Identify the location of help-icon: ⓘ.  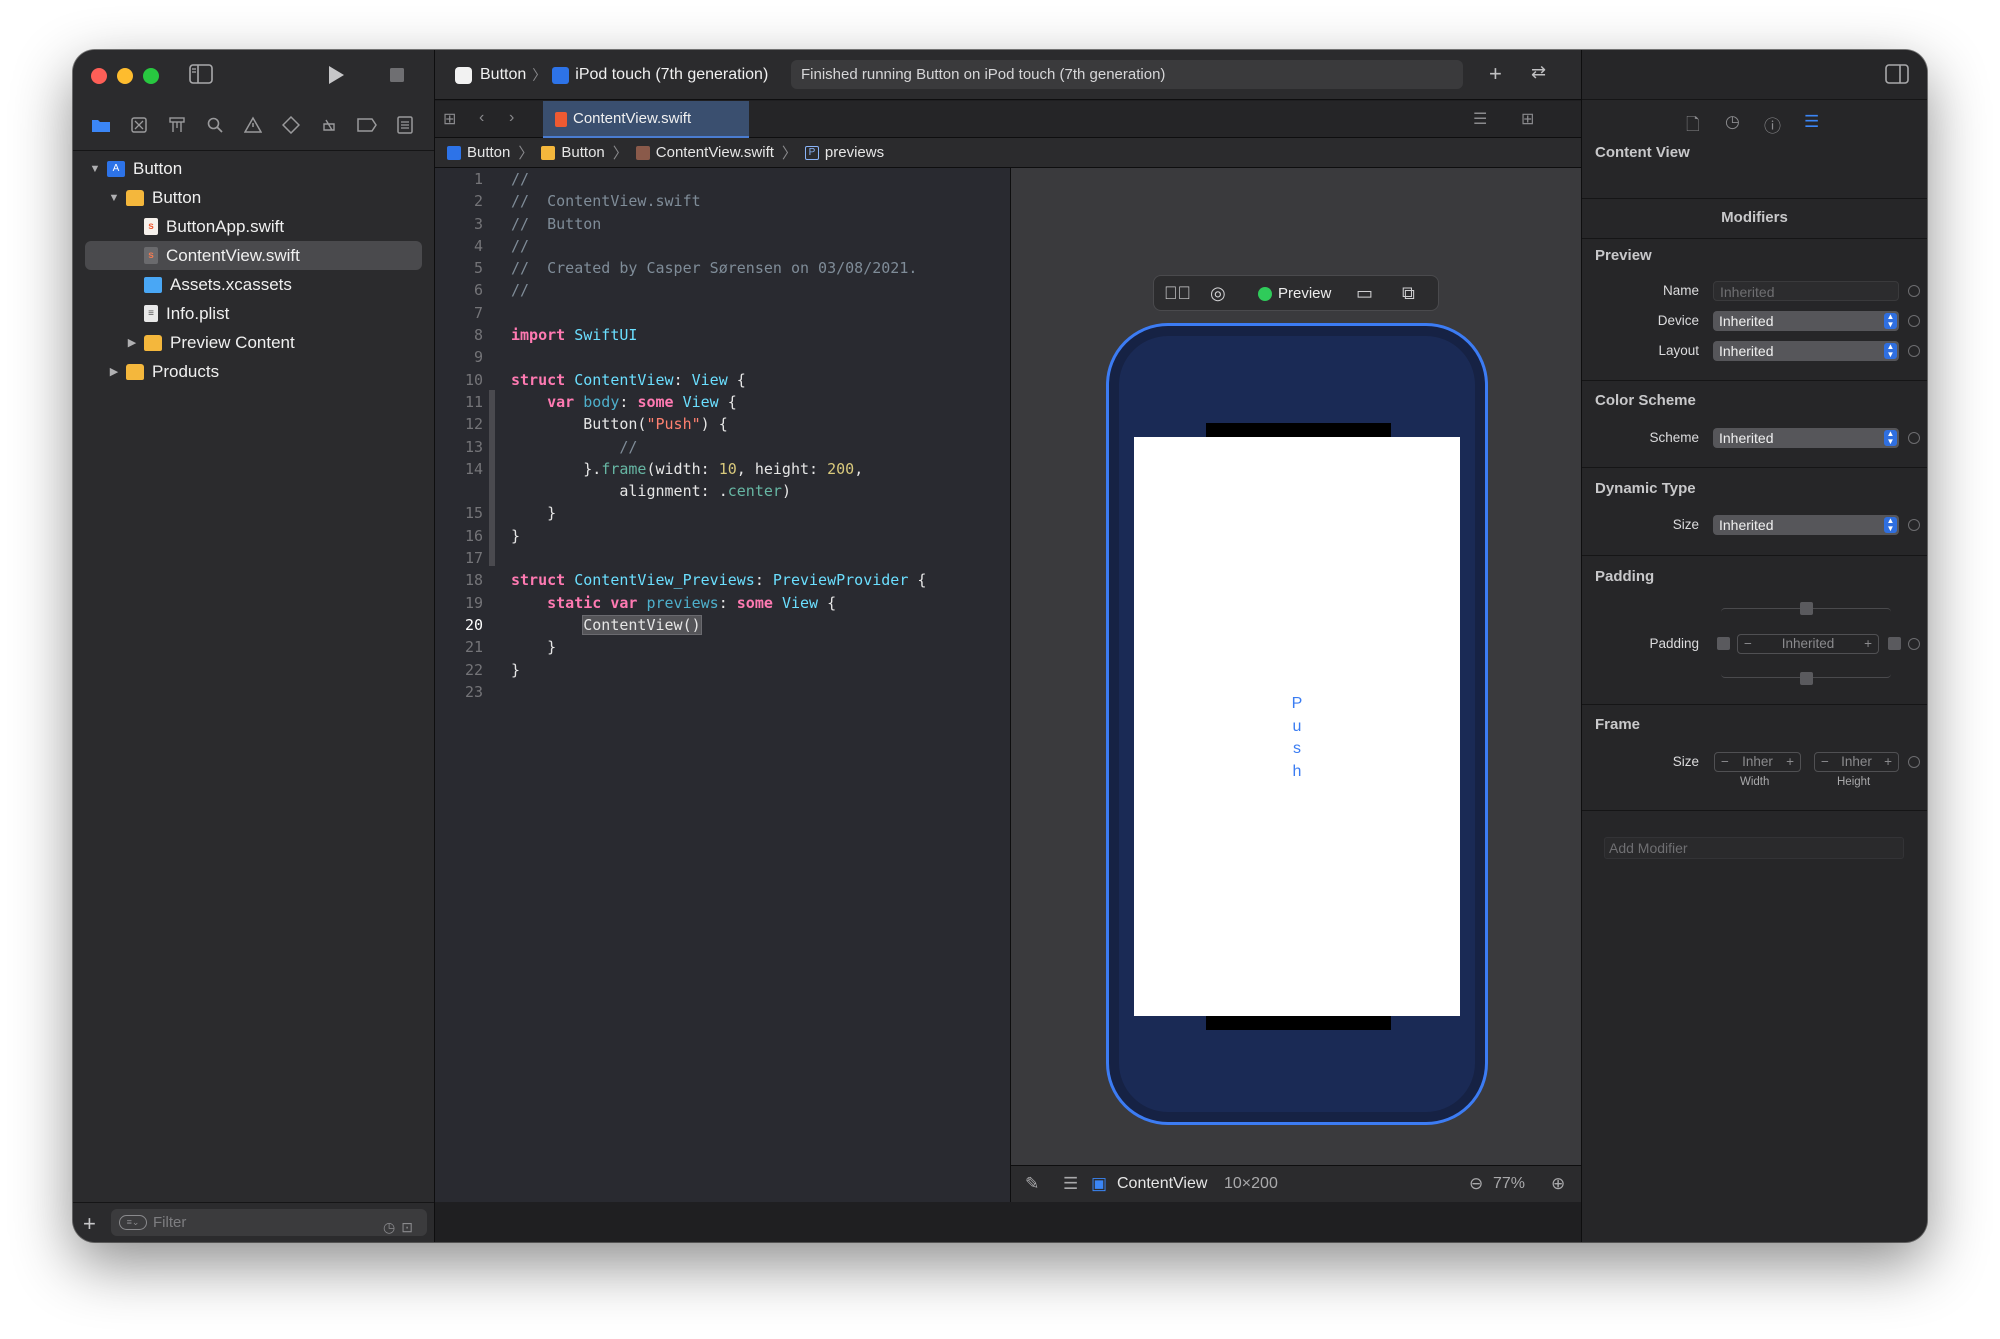
(1772, 124).